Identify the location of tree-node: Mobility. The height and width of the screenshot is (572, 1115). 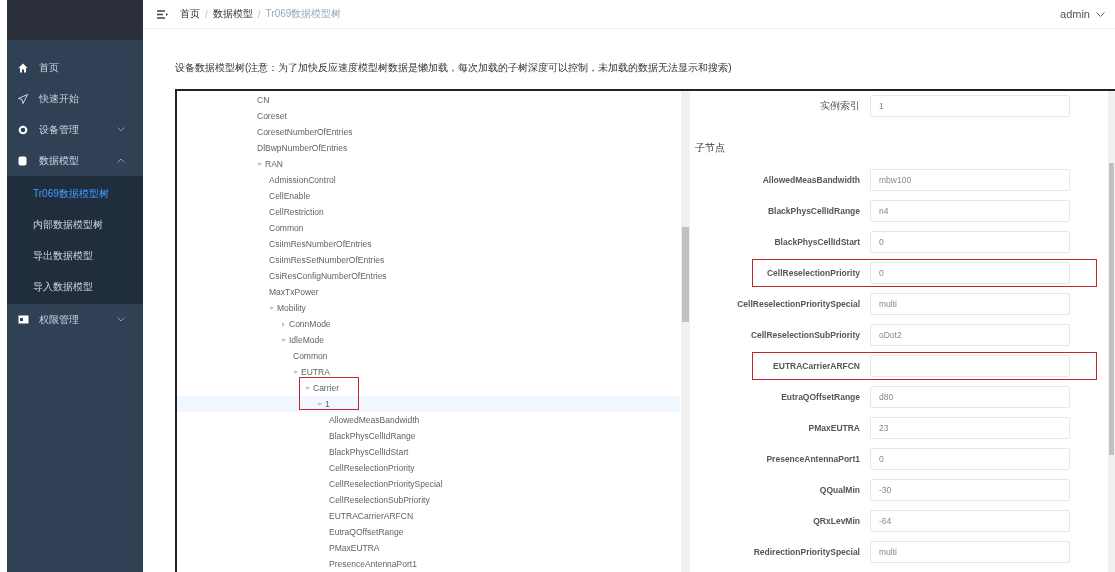
(428, 308).